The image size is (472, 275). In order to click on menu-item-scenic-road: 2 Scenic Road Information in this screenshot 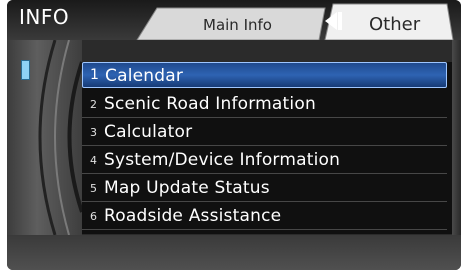, I will do `click(264, 104)`.